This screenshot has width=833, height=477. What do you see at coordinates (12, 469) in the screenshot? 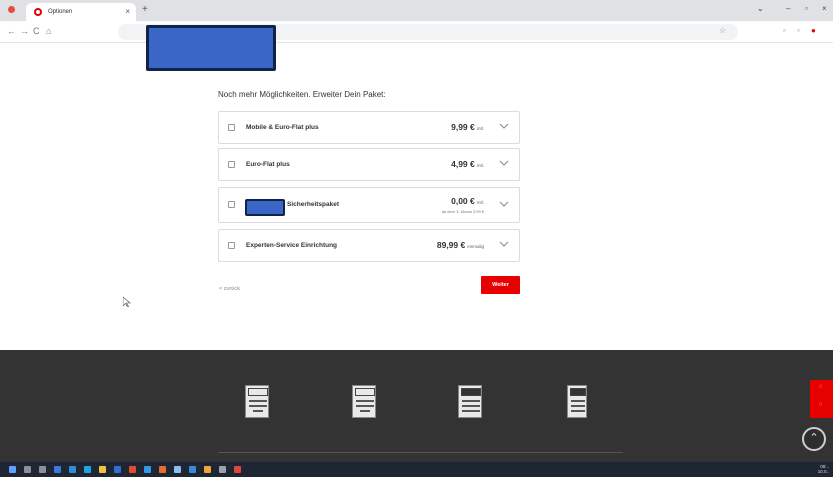
I see `windows-start-icon` at bounding box center [12, 469].